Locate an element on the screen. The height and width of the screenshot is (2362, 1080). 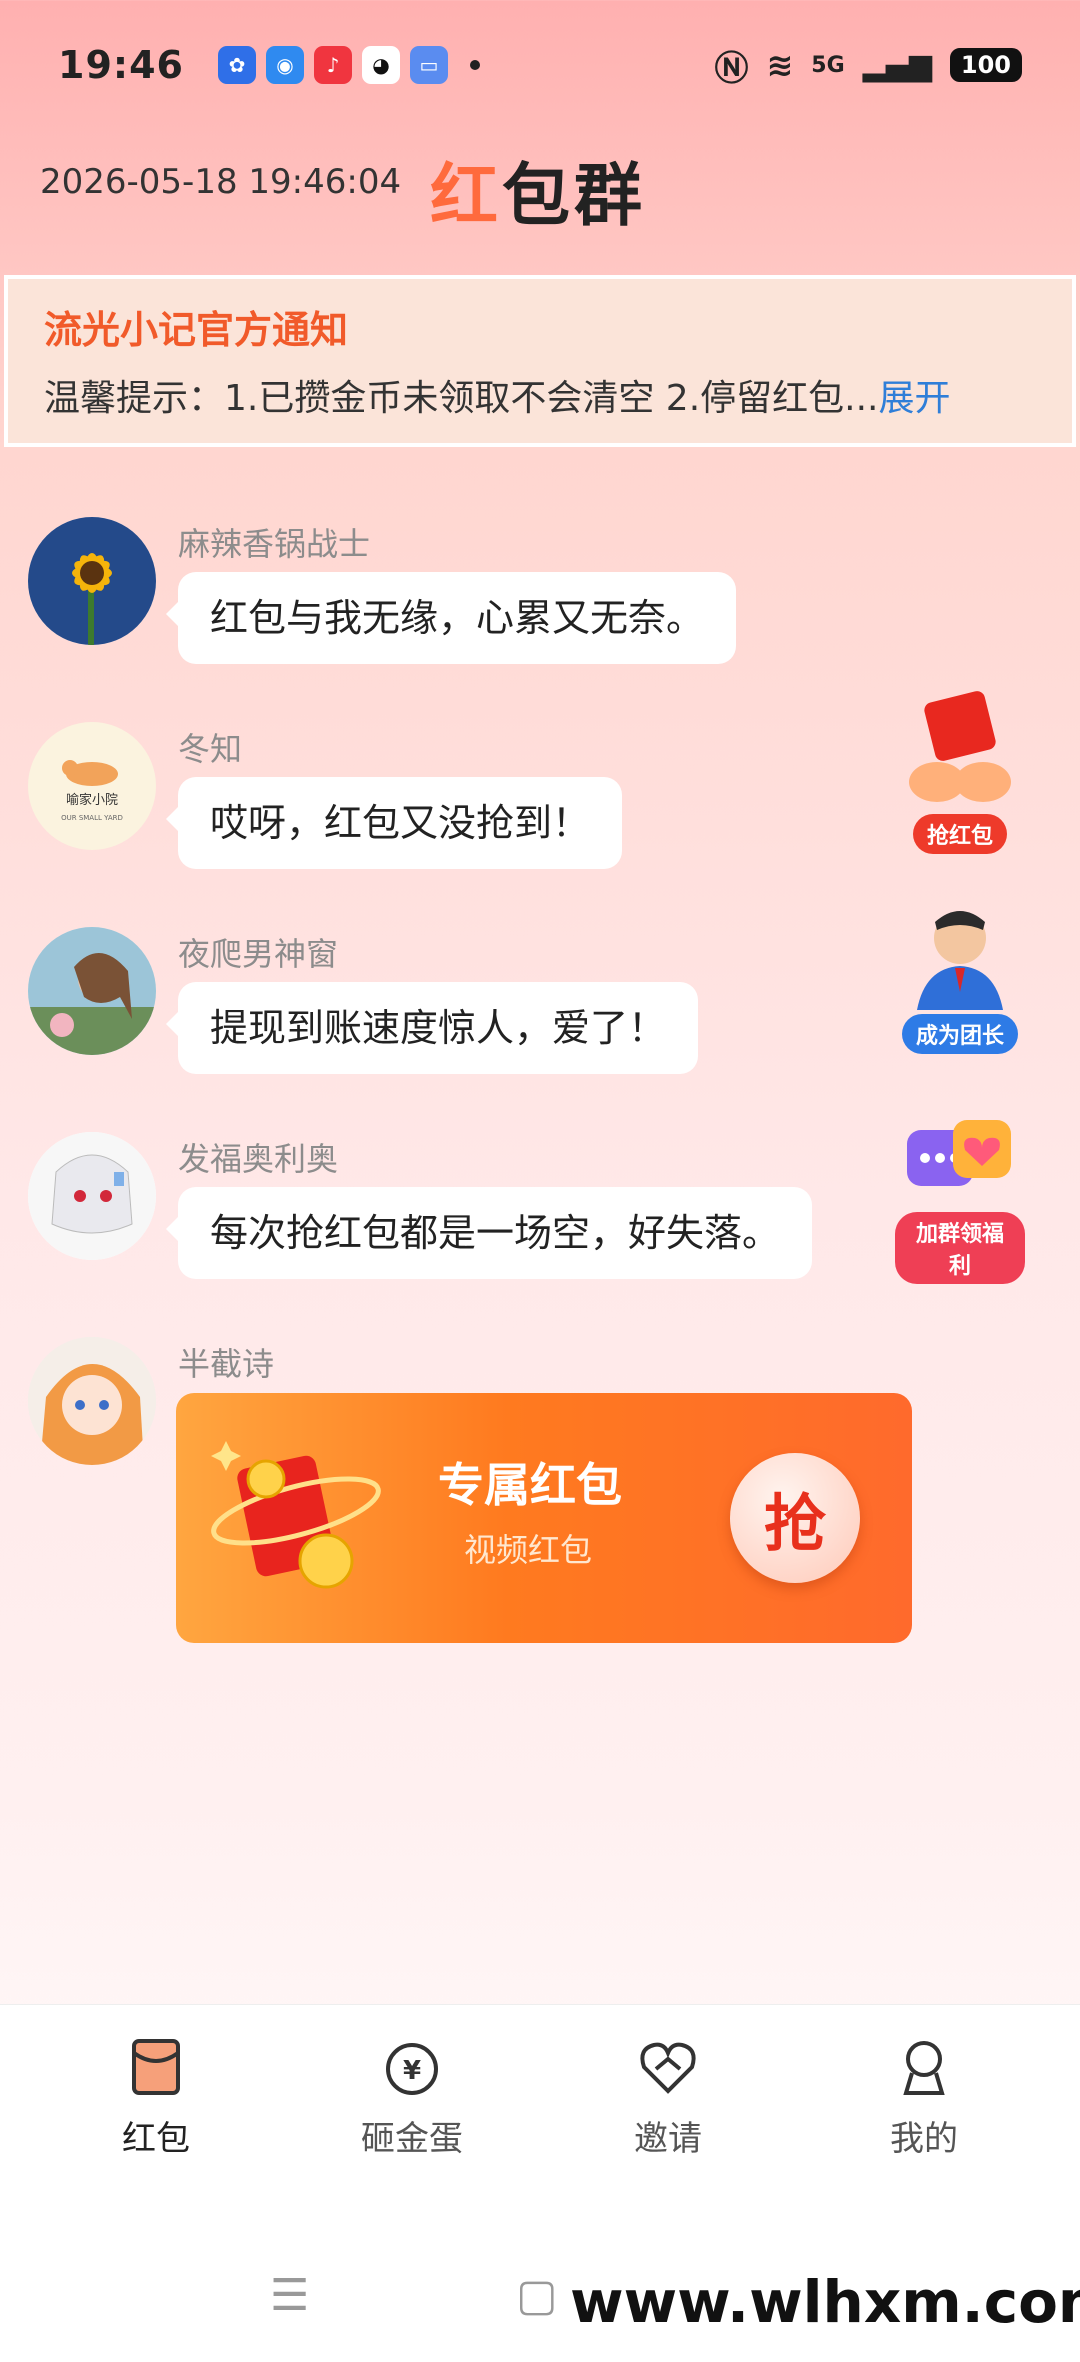
sender-name: 半截诗 is located at coordinates (226, 1364).